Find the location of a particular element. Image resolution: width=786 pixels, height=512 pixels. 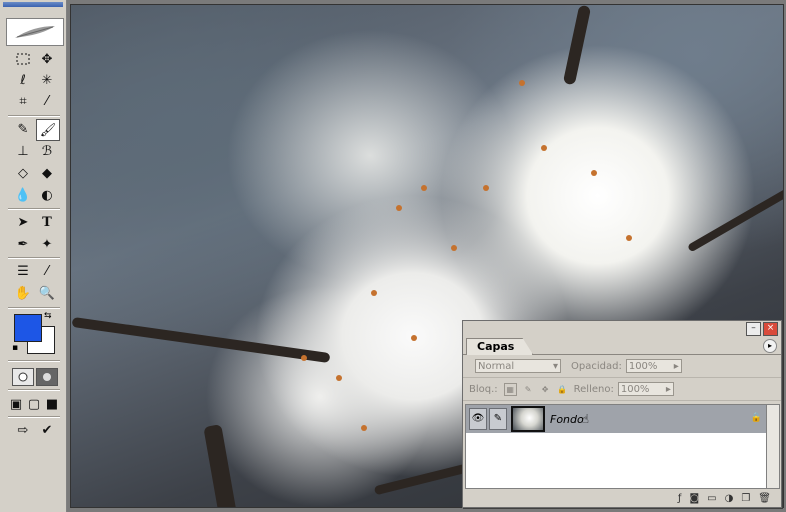

healing-brush-icon: ✎ is located at coordinates (23, 129).